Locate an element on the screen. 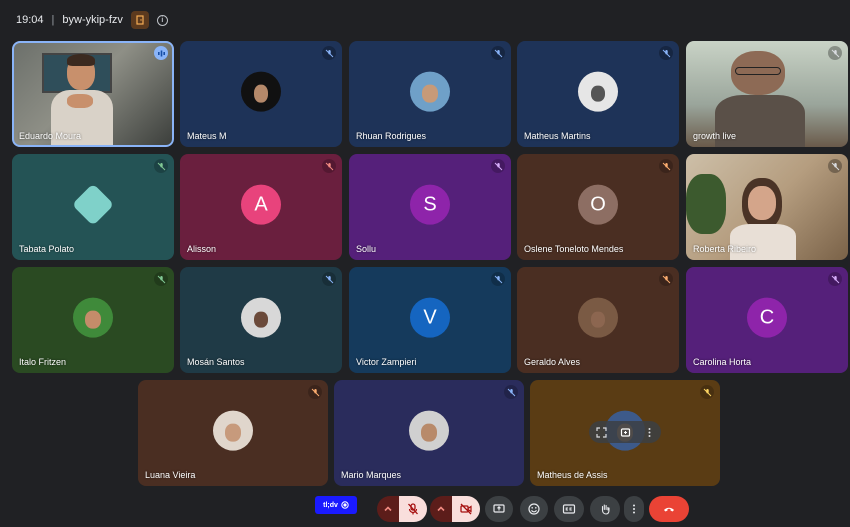 Image resolution: width=850 pixels, height=527 pixels. info-icon: i is located at coordinates (162, 20).